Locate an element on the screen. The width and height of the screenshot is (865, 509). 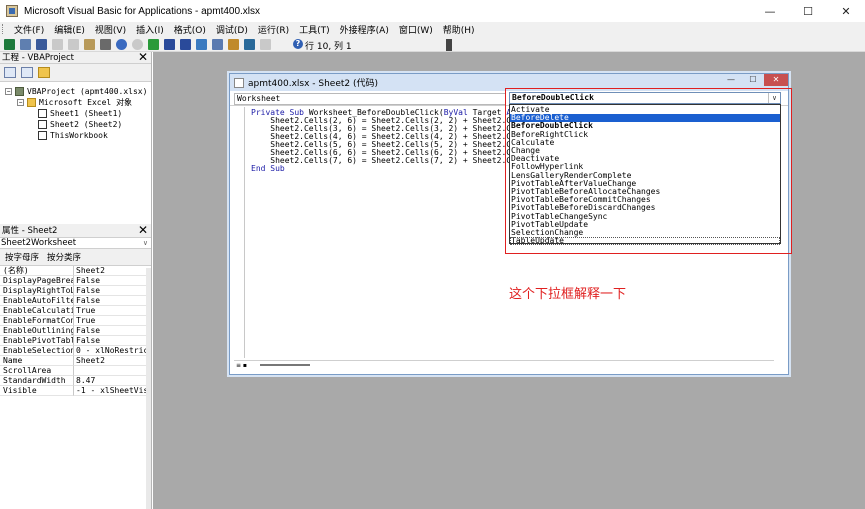
toolbox-icon is located at coordinates (265, 44).